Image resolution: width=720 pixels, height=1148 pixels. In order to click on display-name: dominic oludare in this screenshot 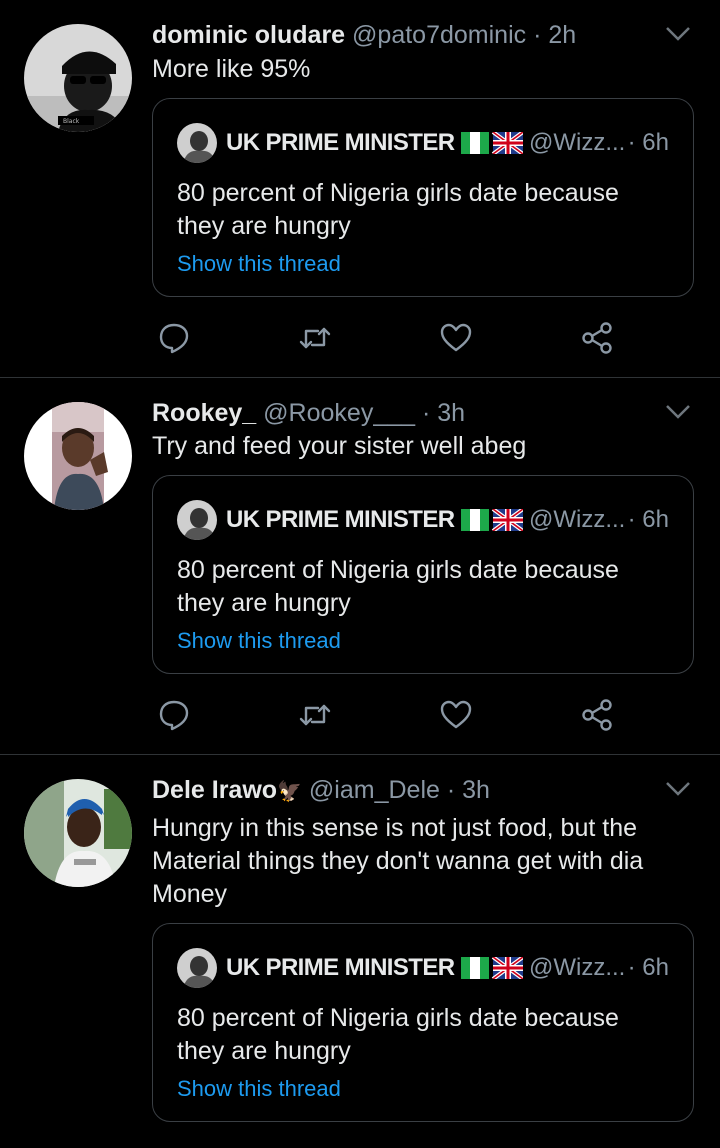, I will do `click(248, 35)`.